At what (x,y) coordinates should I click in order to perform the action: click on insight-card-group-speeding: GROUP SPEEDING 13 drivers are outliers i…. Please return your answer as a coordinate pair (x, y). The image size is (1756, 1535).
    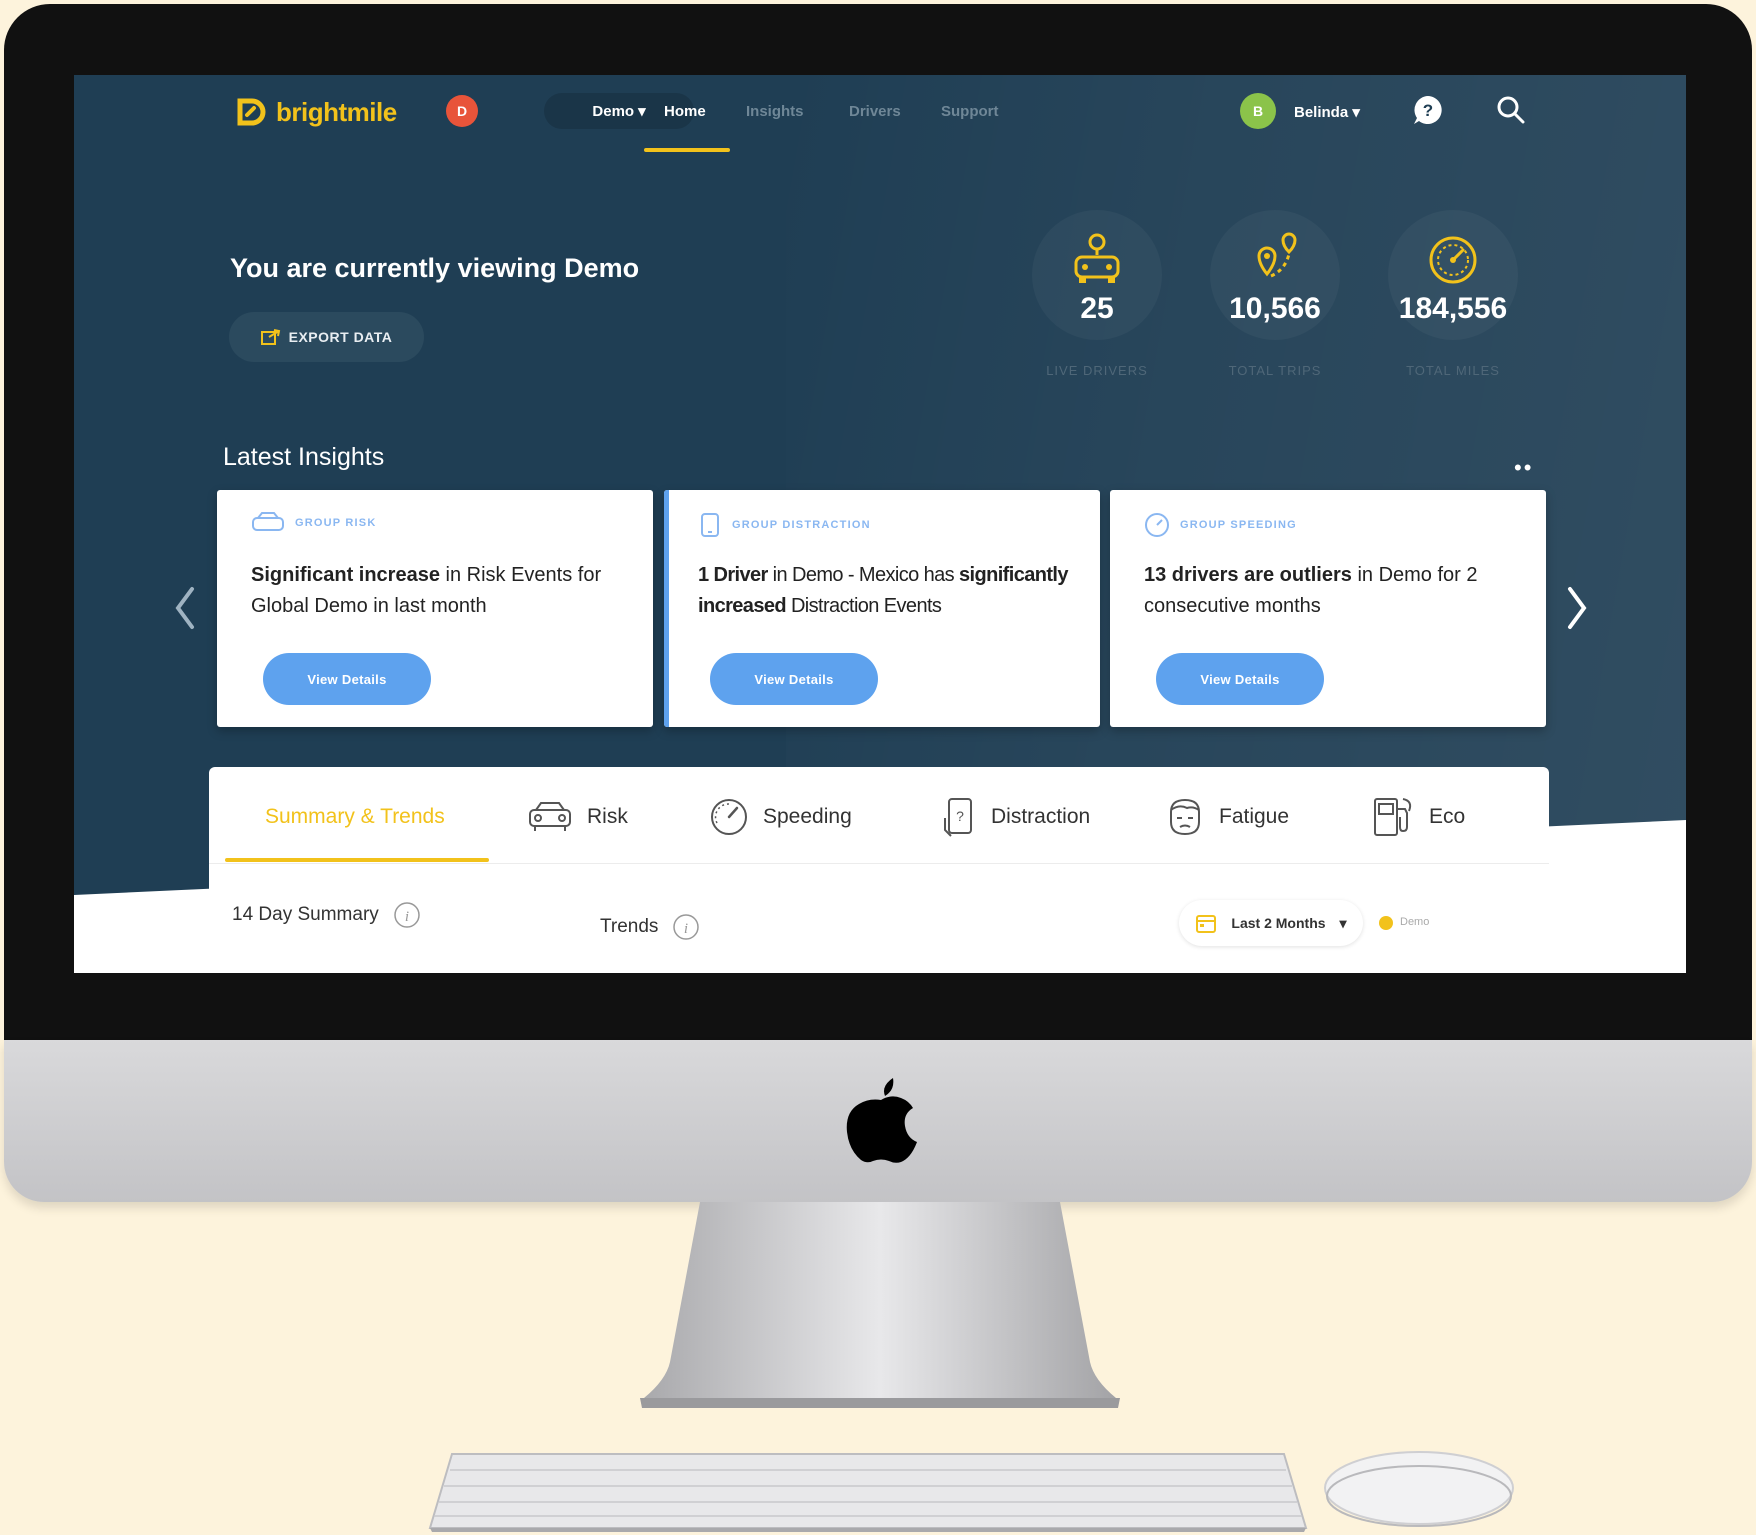
    Looking at the image, I should click on (1328, 608).